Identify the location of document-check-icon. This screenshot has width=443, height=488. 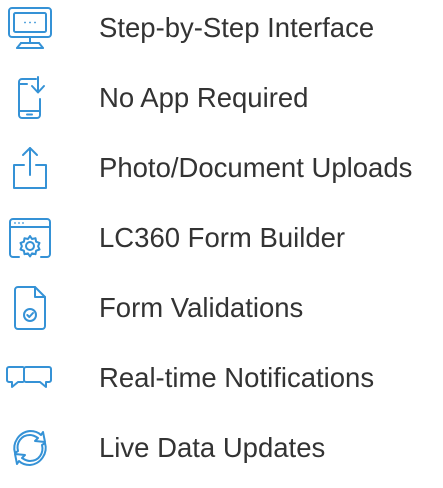
(30, 308).